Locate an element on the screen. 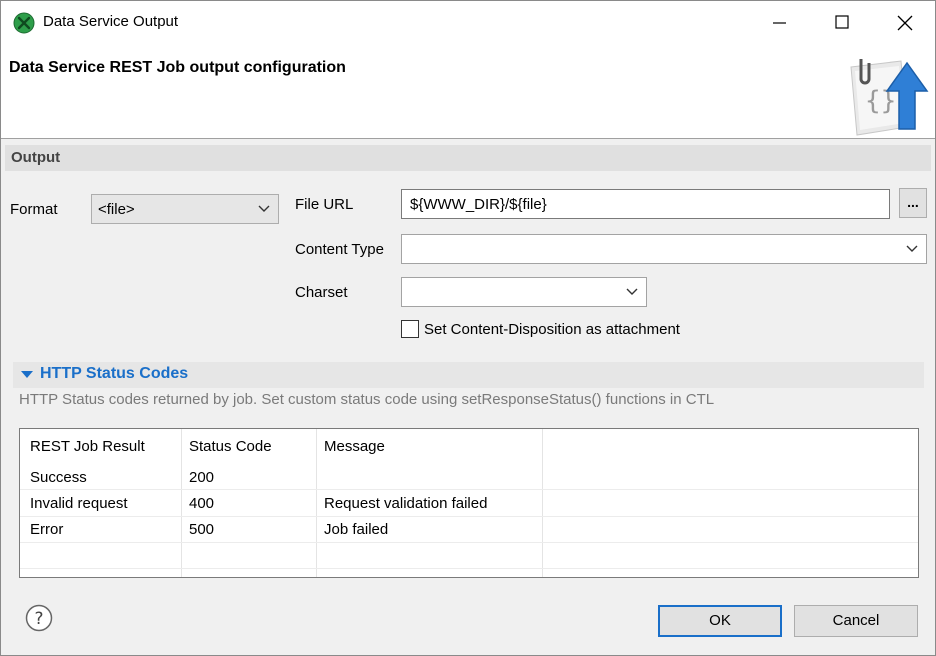  output-section-header: Output is located at coordinates (468, 158).